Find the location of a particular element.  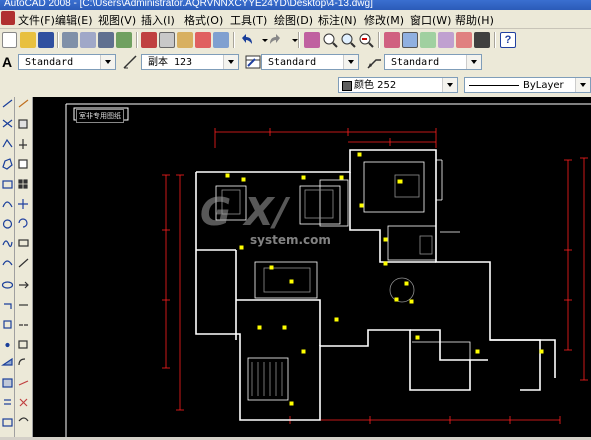

draw-modify-toolbar is located at coordinates (16, 267).